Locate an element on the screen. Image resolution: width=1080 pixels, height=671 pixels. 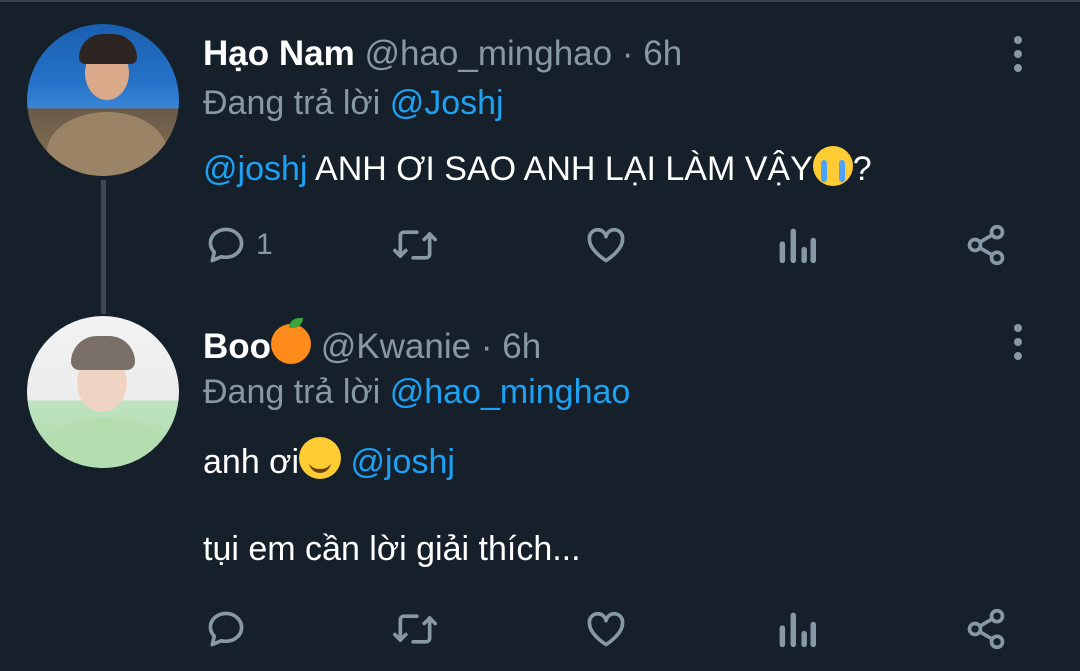
user-handle: @Kwanie is located at coordinates (396, 346).